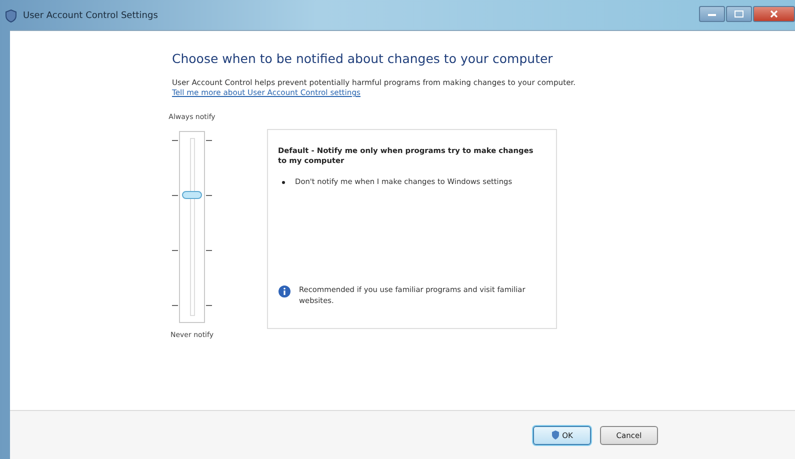  Describe the element at coordinates (363, 58) in the screenshot. I see `heading: Choose when to be notified about changes to your computer` at that location.